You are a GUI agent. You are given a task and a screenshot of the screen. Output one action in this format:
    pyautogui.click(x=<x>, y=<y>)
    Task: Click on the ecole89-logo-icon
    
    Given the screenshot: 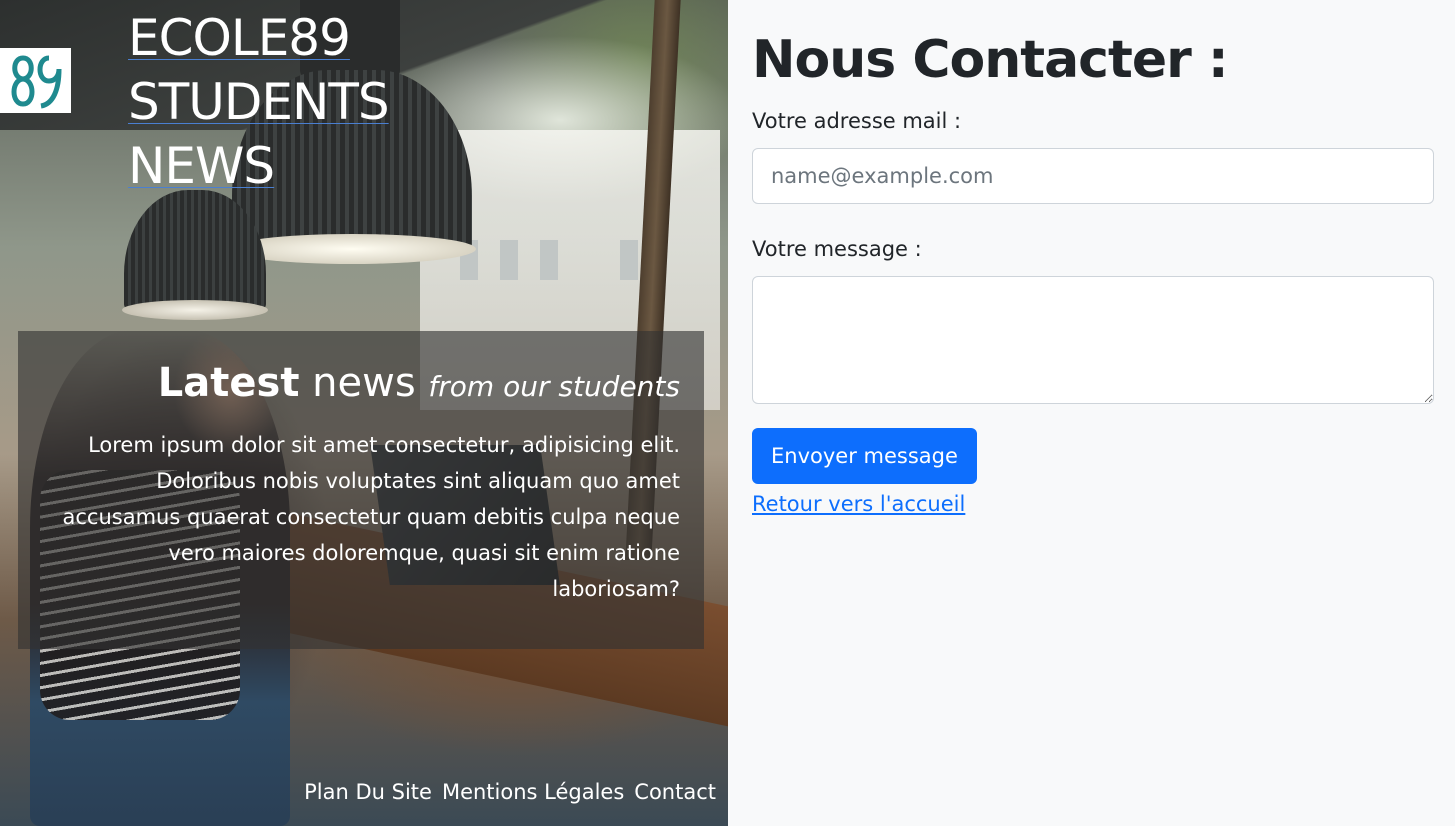 What is the action you would take?
    pyautogui.click(x=35, y=80)
    